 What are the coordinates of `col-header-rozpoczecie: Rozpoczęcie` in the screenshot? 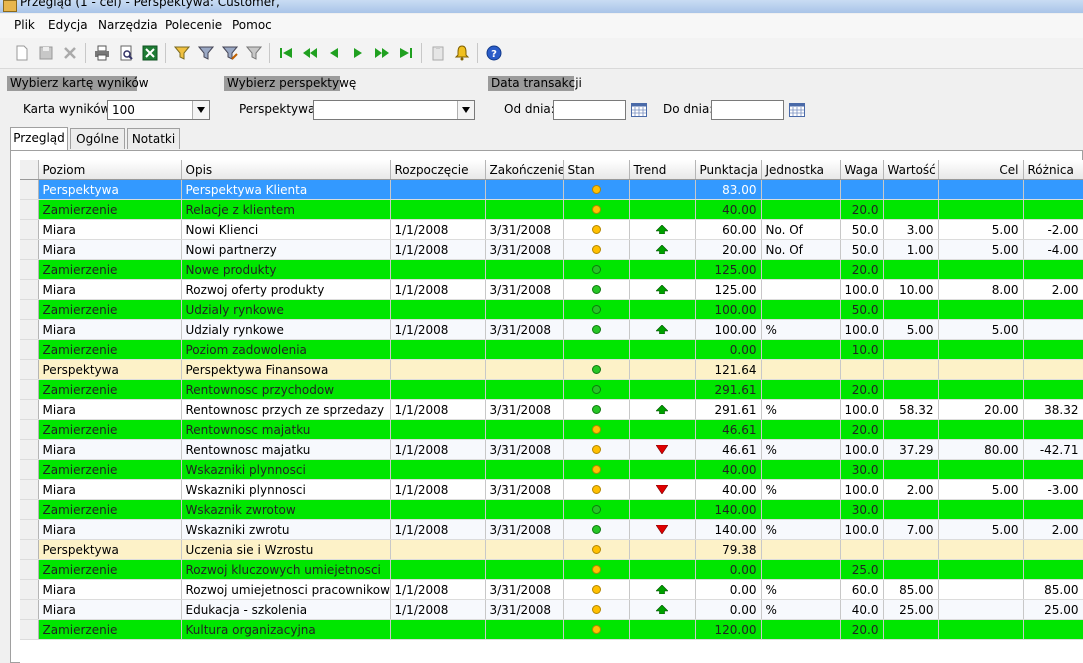 It's located at (438, 170).